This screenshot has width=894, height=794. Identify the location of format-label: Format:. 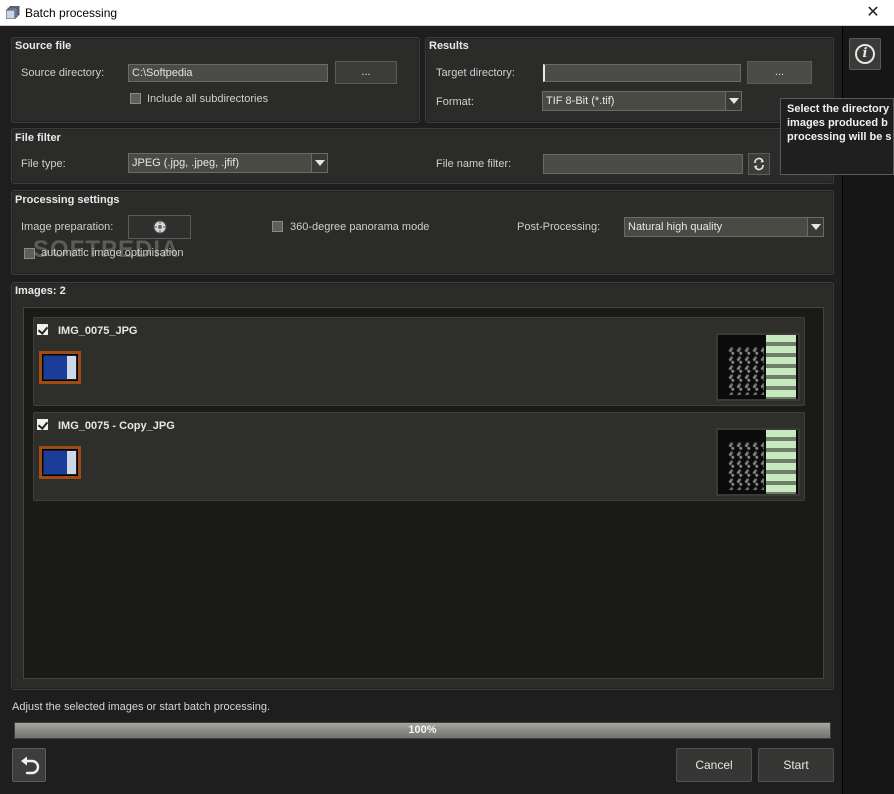
(455, 102).